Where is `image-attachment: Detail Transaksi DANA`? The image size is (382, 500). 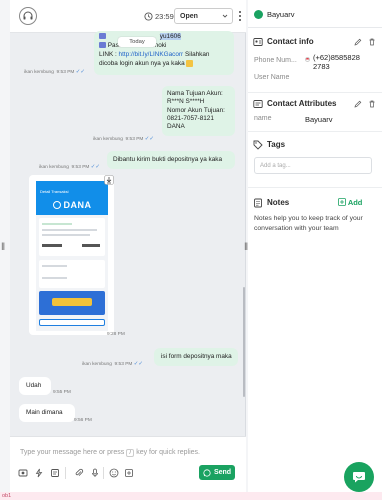
image-attachment: Detail Transaksi DANA is located at coordinates (71, 255).